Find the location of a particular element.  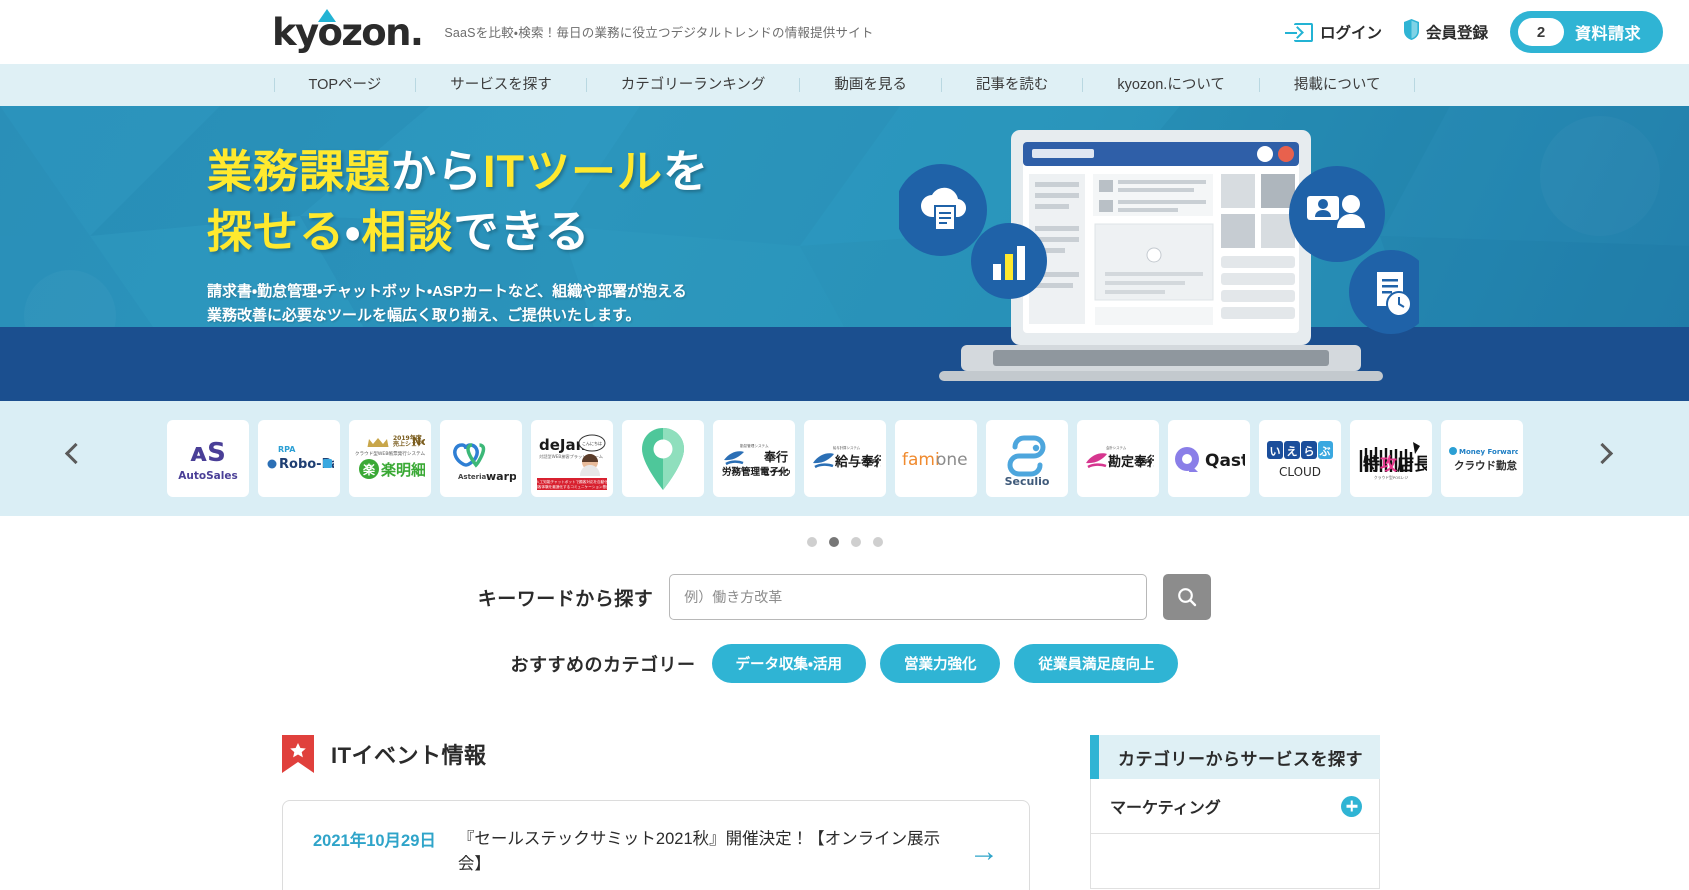

svg-text: クラウド勤怠 is located at coordinates (1485, 465).